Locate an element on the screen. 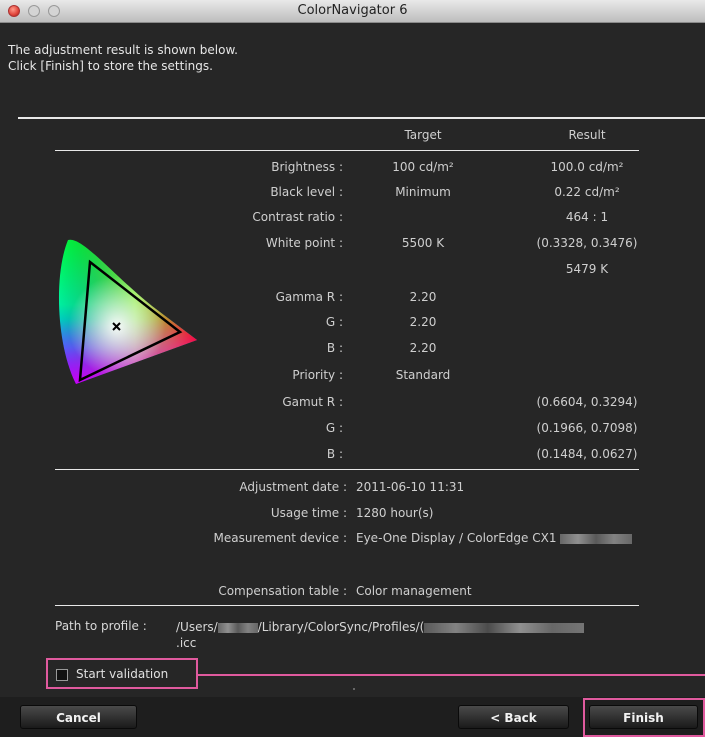  row-result: (0.1966, 0.7098) is located at coordinates (587, 428).